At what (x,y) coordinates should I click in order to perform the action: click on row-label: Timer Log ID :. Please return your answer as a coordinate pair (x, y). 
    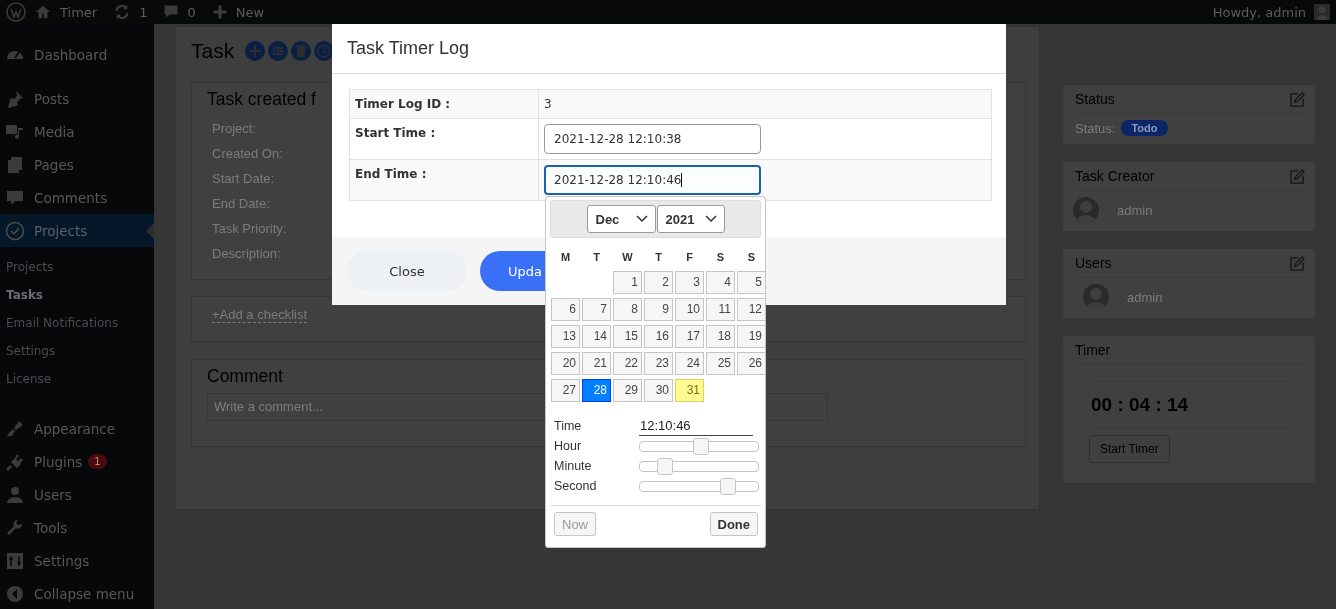
    Looking at the image, I should click on (444, 104).